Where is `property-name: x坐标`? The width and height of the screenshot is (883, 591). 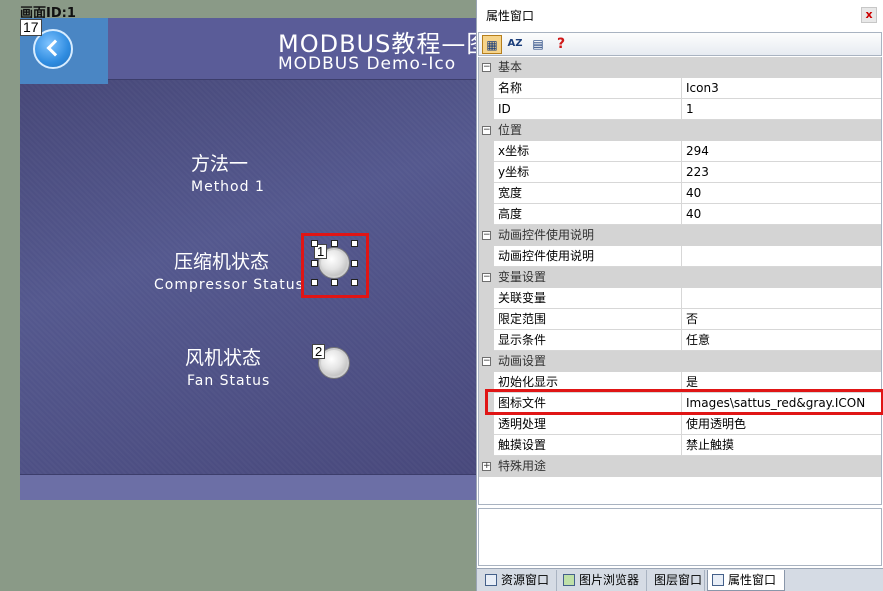
property-name: x坐标 is located at coordinates (588, 151).